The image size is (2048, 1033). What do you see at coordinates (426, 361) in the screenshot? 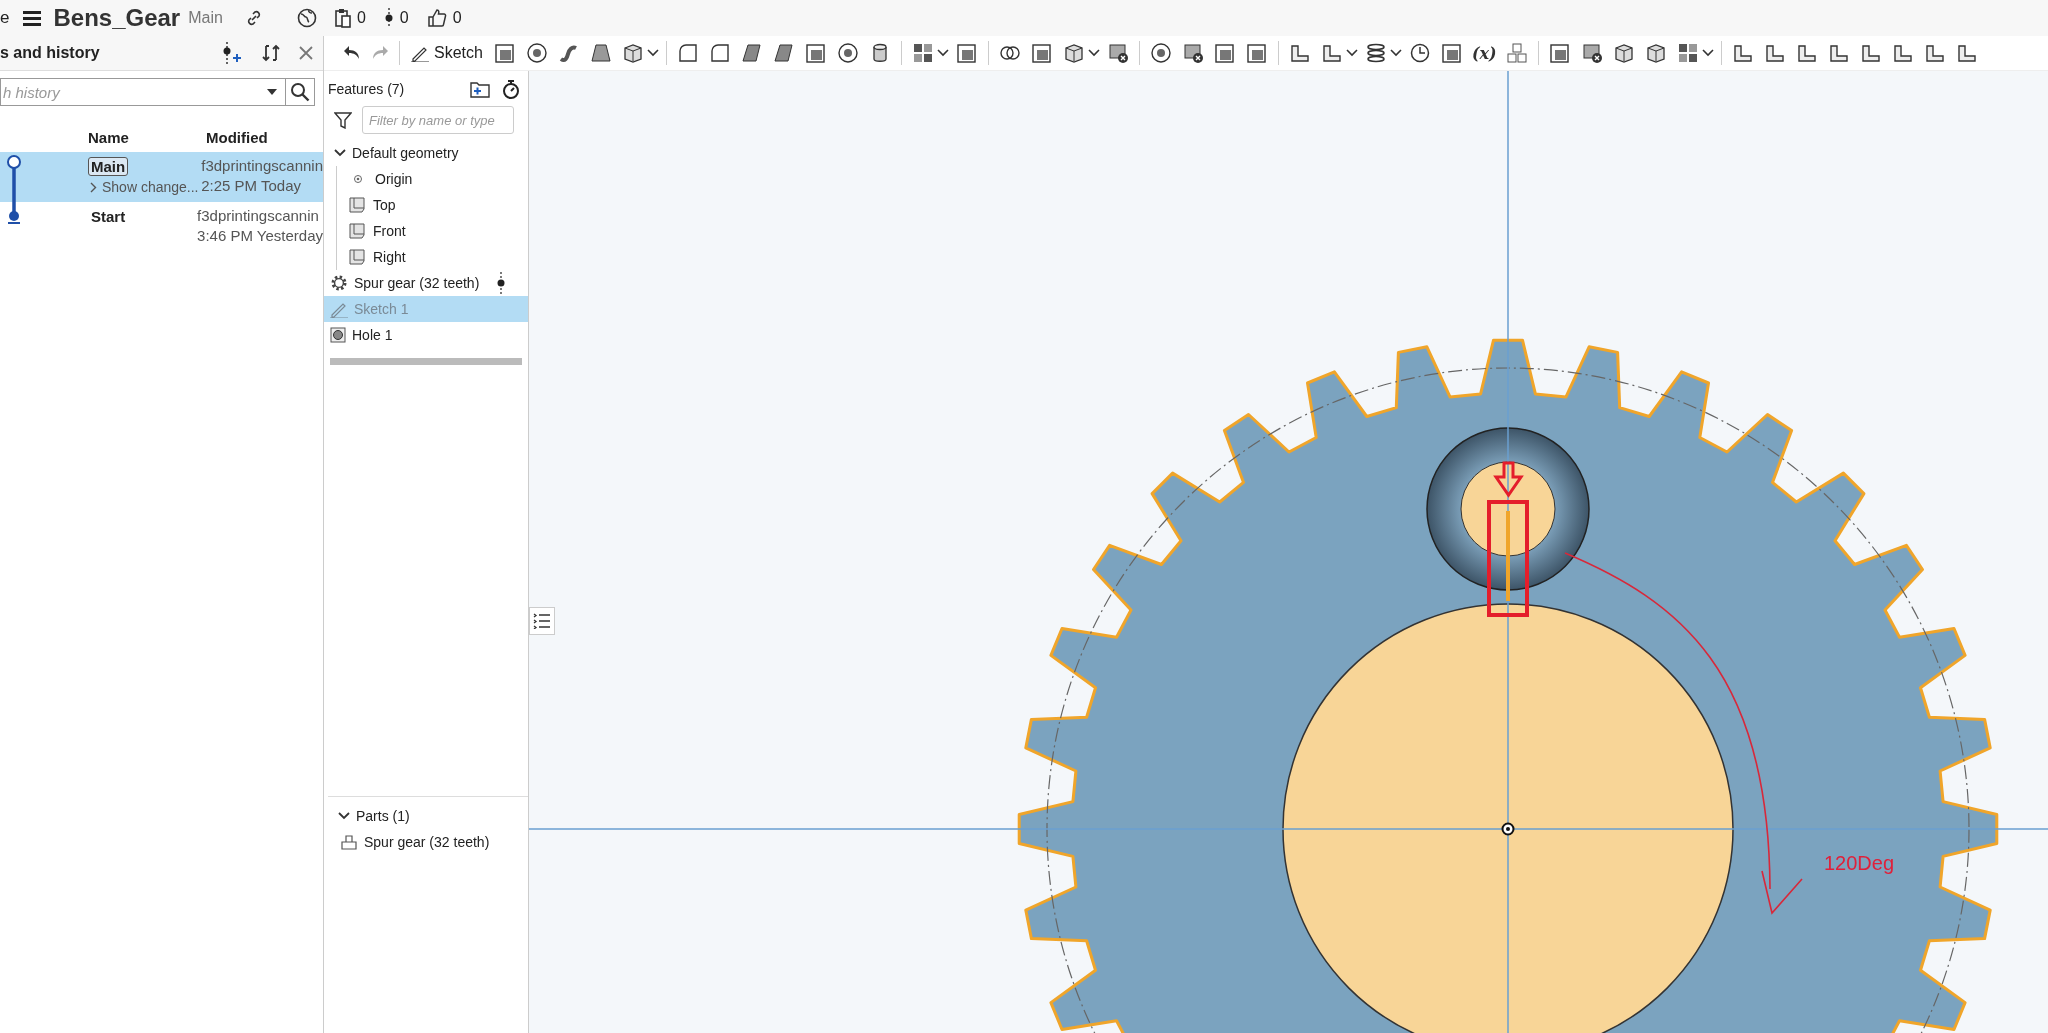
I see `scrollbar` at bounding box center [426, 361].